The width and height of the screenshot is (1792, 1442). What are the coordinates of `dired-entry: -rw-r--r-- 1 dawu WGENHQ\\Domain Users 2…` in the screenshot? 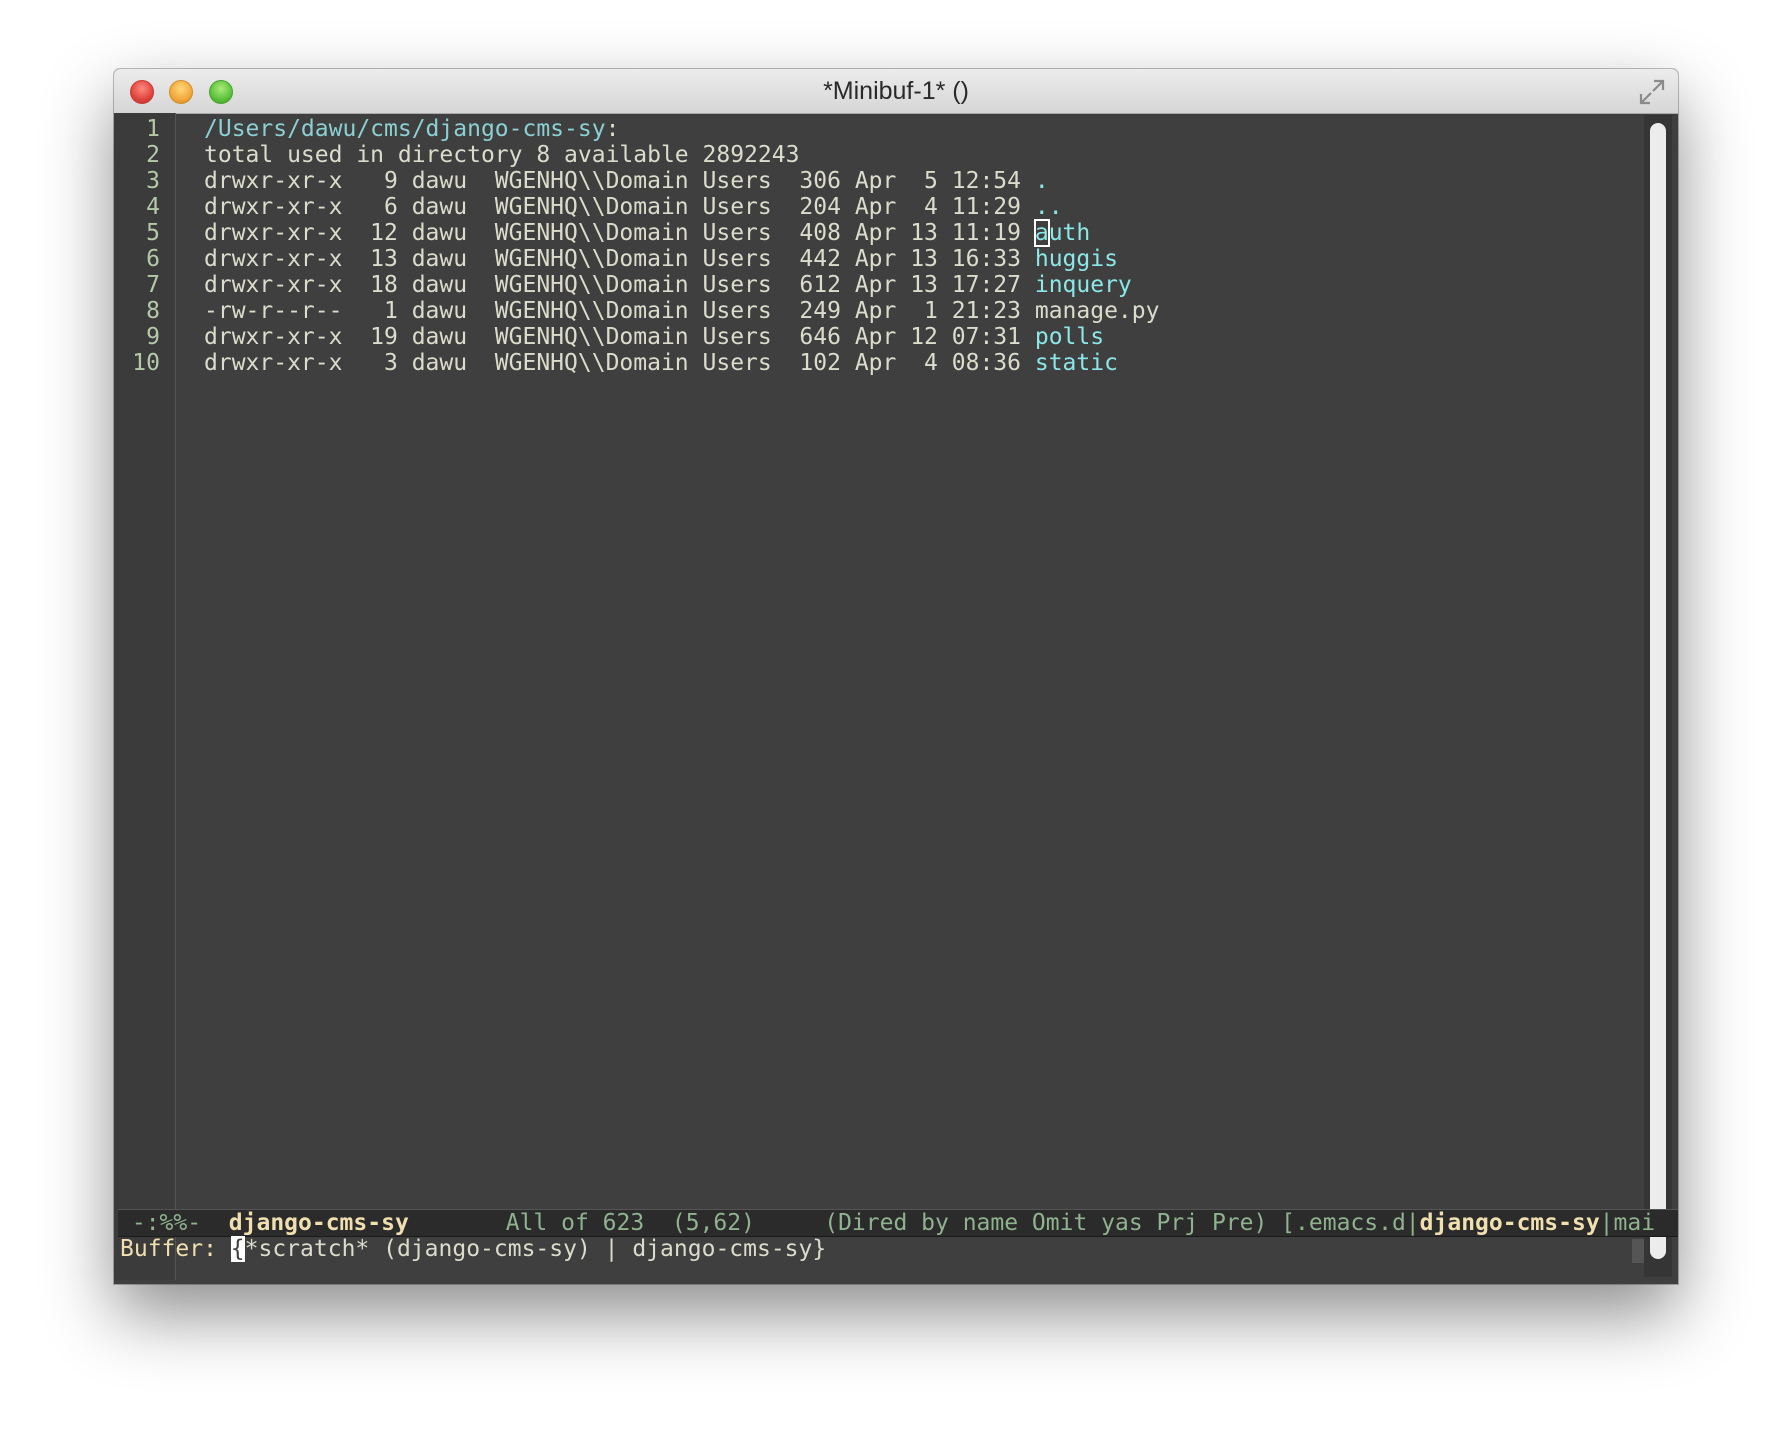 It's located at (681, 311).